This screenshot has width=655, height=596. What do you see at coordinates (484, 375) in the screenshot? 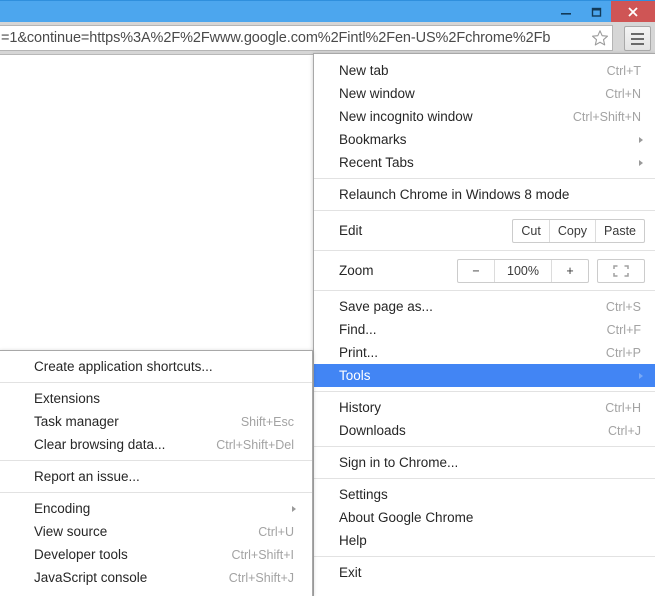
I see `menu-item-tools: Tools` at bounding box center [484, 375].